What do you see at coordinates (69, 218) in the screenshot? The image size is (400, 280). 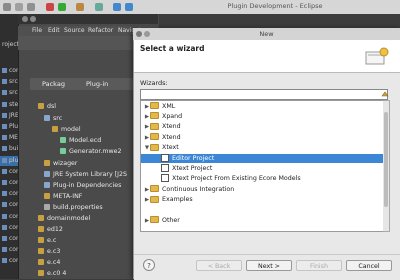 I see `tree-item-label: domainmodel` at bounding box center [69, 218].